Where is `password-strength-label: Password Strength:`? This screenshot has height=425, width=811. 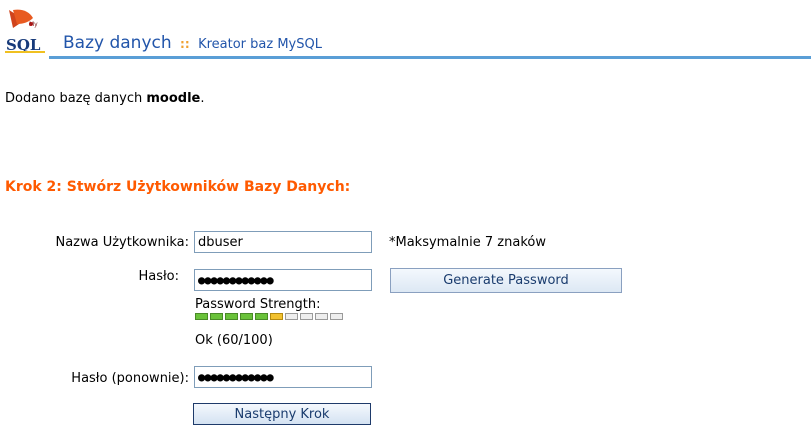
password-strength-label: Password Strength: is located at coordinates (258, 304).